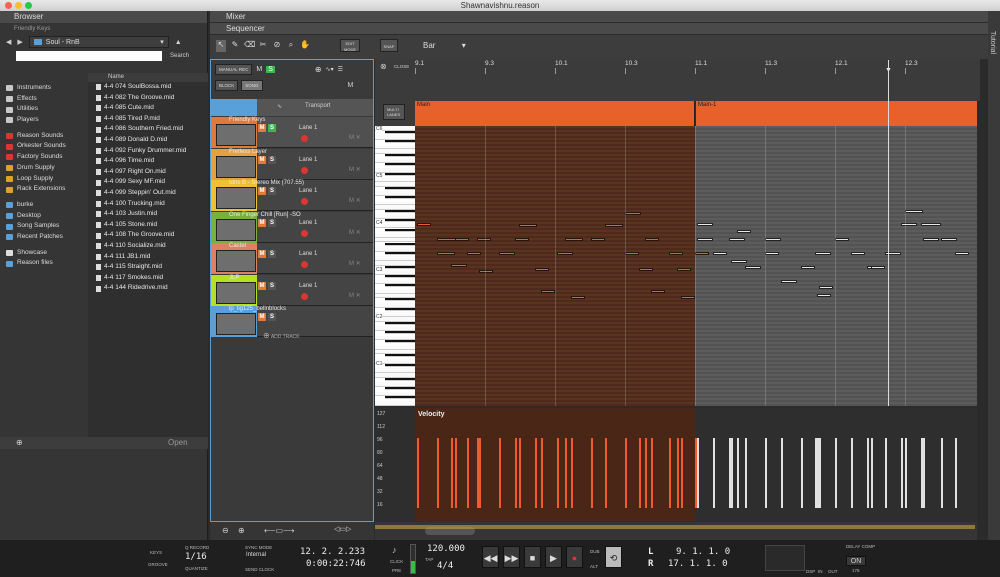 This screenshot has width=1000, height=577. I want to click on keys-label: KEYS, so click(156, 552).